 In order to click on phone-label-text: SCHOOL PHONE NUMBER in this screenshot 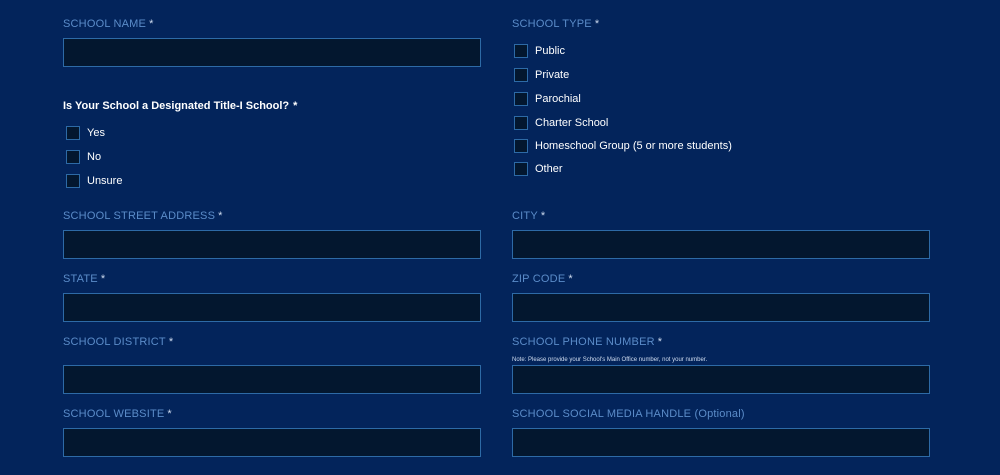, I will do `click(583, 342)`.